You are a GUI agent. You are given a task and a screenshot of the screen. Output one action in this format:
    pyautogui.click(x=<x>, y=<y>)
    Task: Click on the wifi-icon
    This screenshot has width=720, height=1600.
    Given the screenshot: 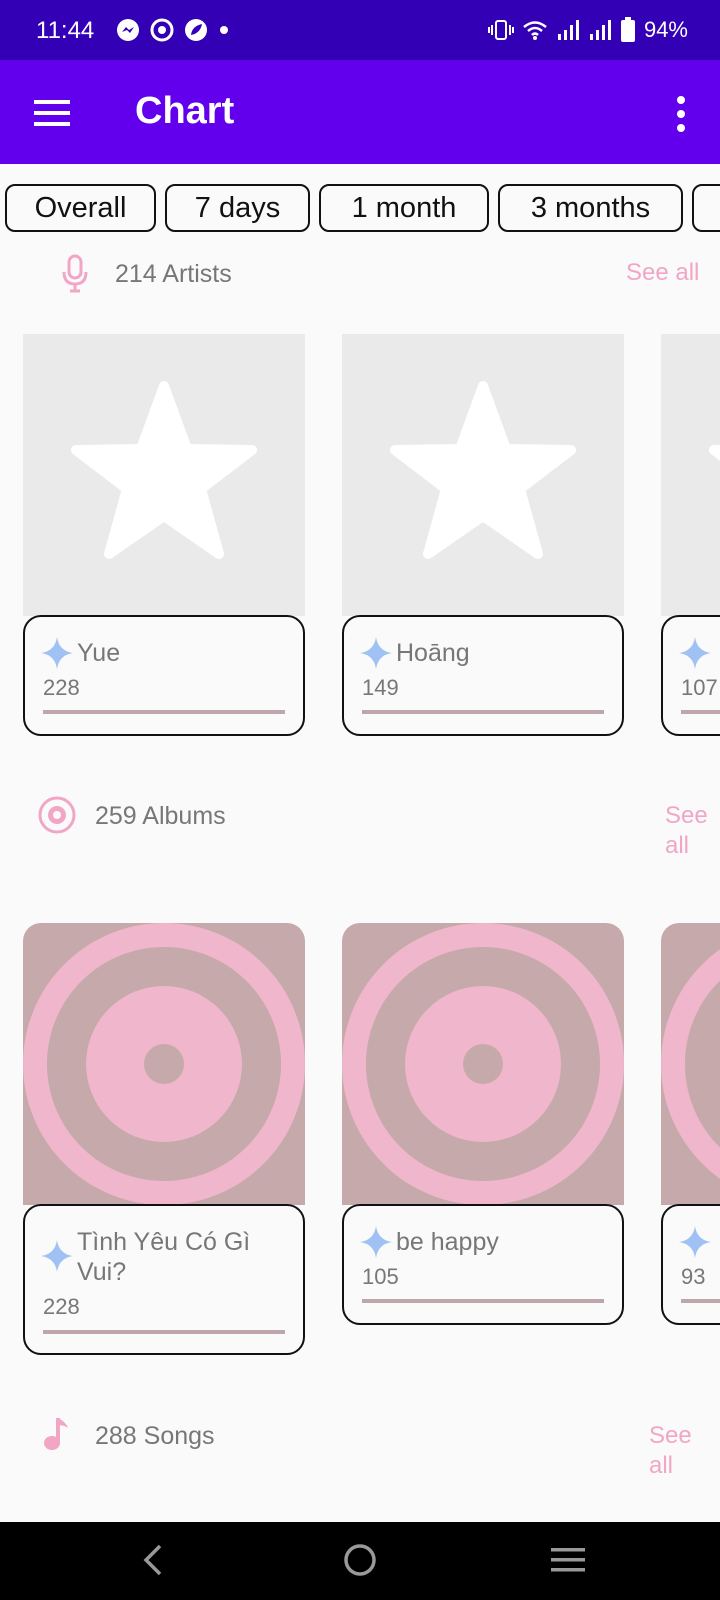 What is the action you would take?
    pyautogui.click(x=535, y=30)
    